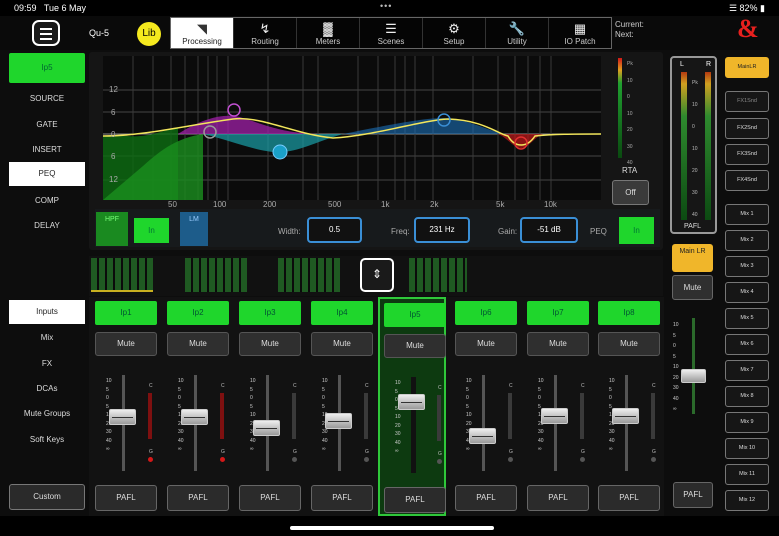  Describe the element at coordinates (620, 108) in the screenshot. I see `rta-meter` at that location.